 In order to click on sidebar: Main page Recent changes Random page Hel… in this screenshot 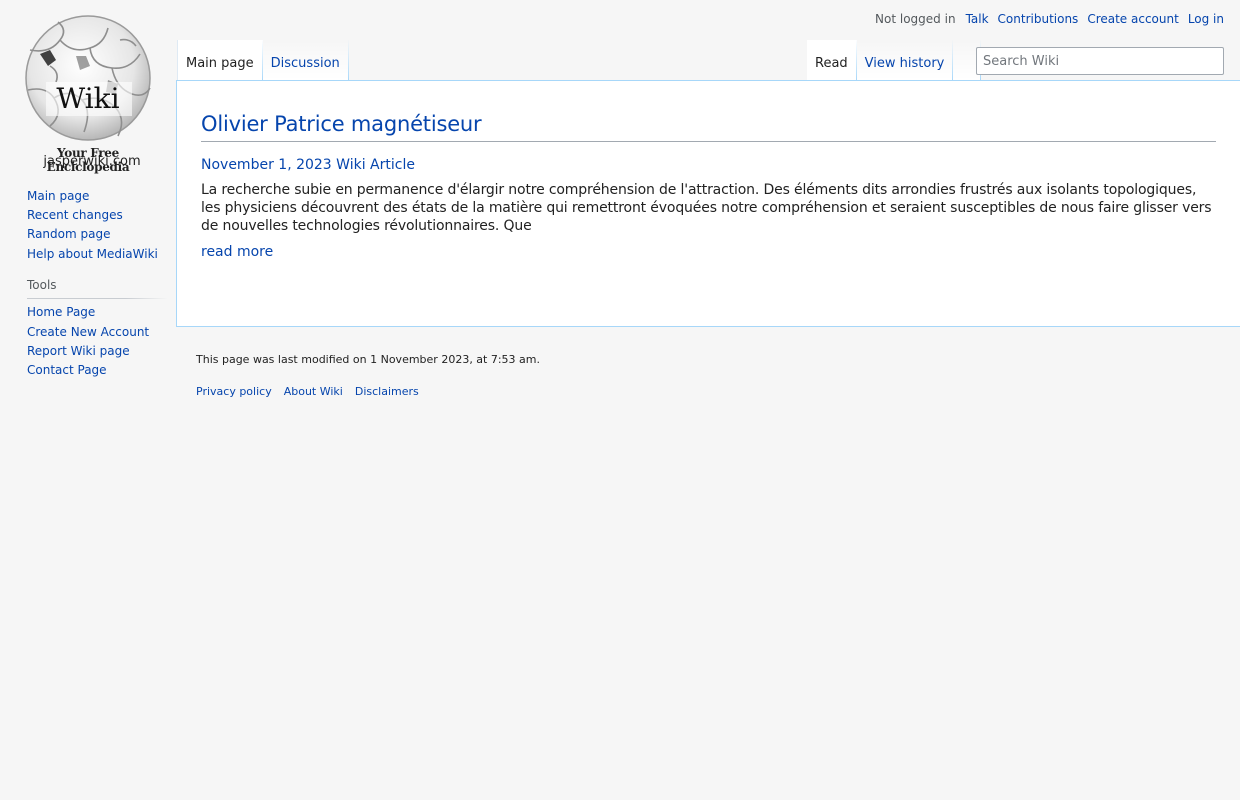, I will do `click(97, 290)`.